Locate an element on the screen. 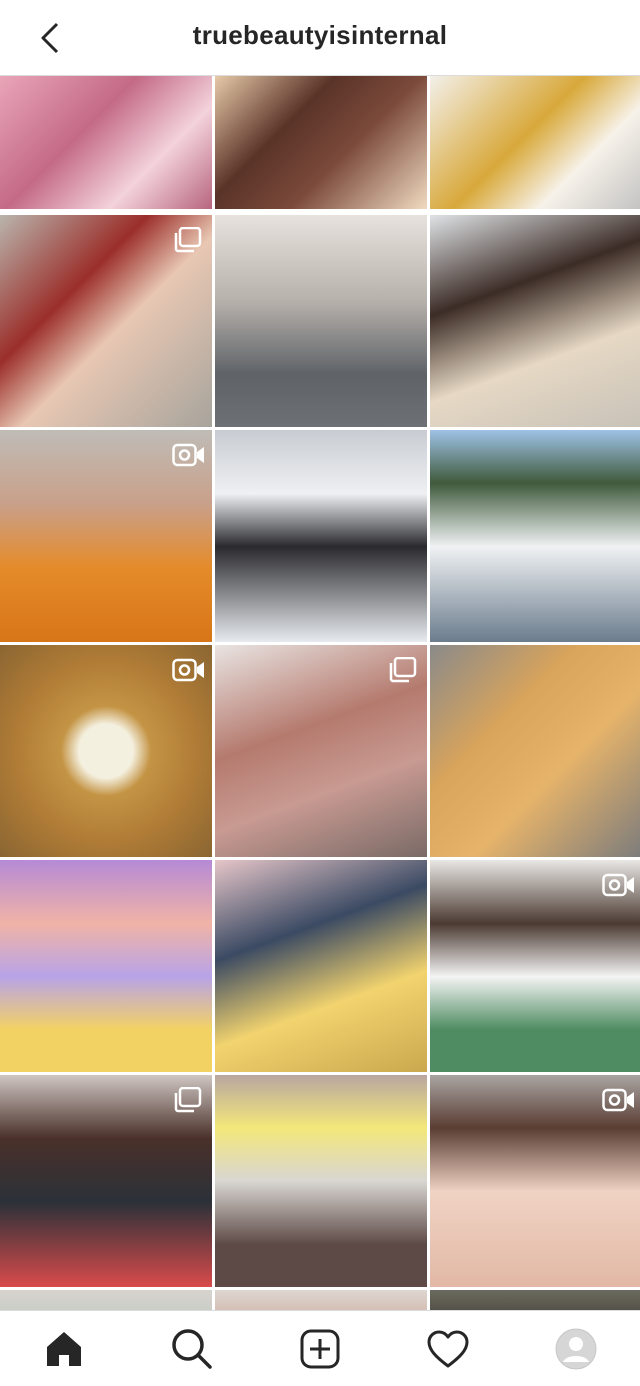 Image resolution: width=640 pixels, height=1386 pixels. home-icon is located at coordinates (64, 1349).